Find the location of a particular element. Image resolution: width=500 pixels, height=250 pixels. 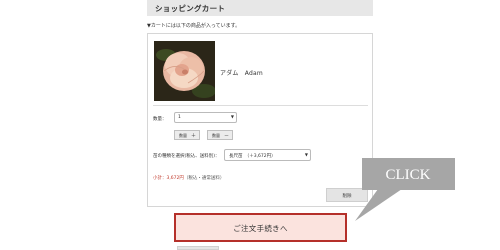

plus-icon: ＋ is located at coordinates (193, 136).